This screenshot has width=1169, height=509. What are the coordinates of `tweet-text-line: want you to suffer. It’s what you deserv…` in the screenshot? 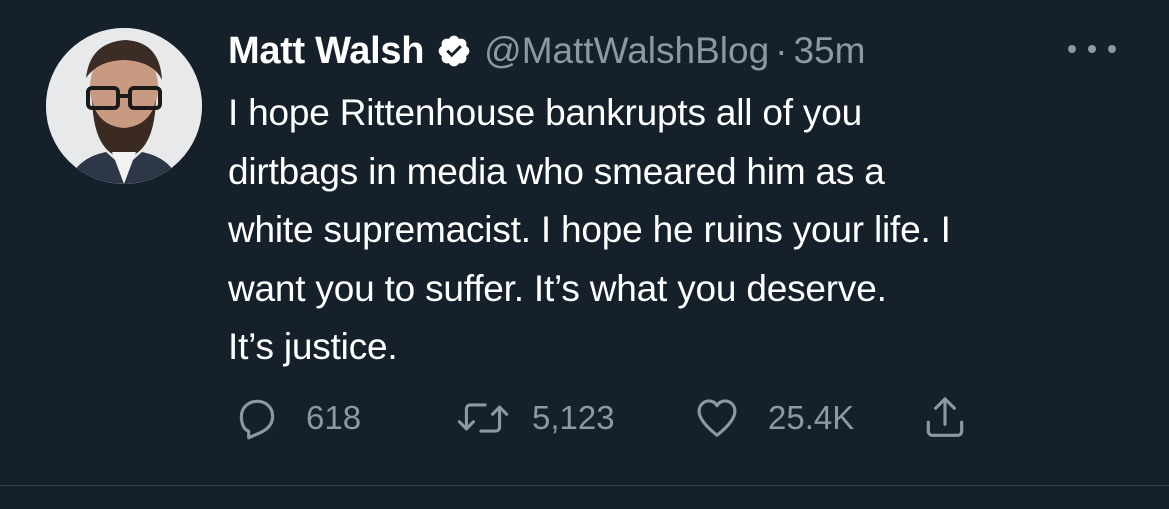 It's located at (557, 288).